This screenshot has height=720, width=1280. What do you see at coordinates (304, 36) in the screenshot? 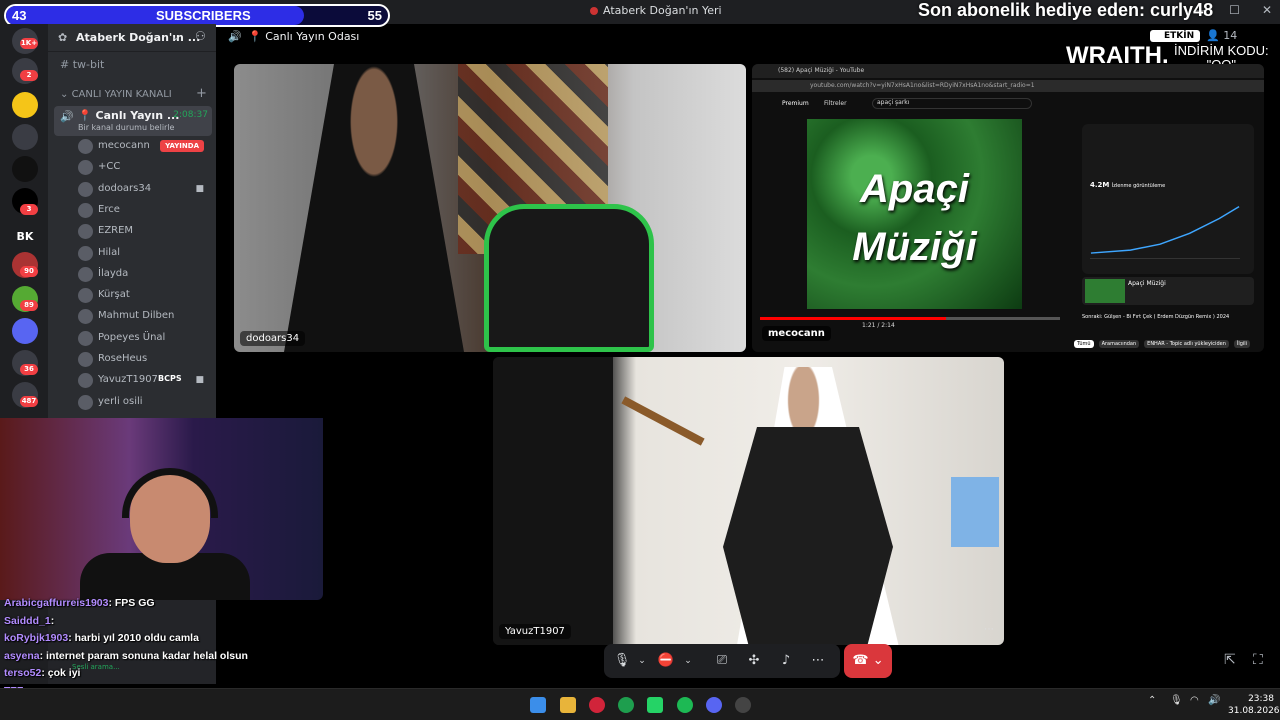
I see `call-channel-name: 📍 Canlı Yayın Odası` at bounding box center [304, 36].